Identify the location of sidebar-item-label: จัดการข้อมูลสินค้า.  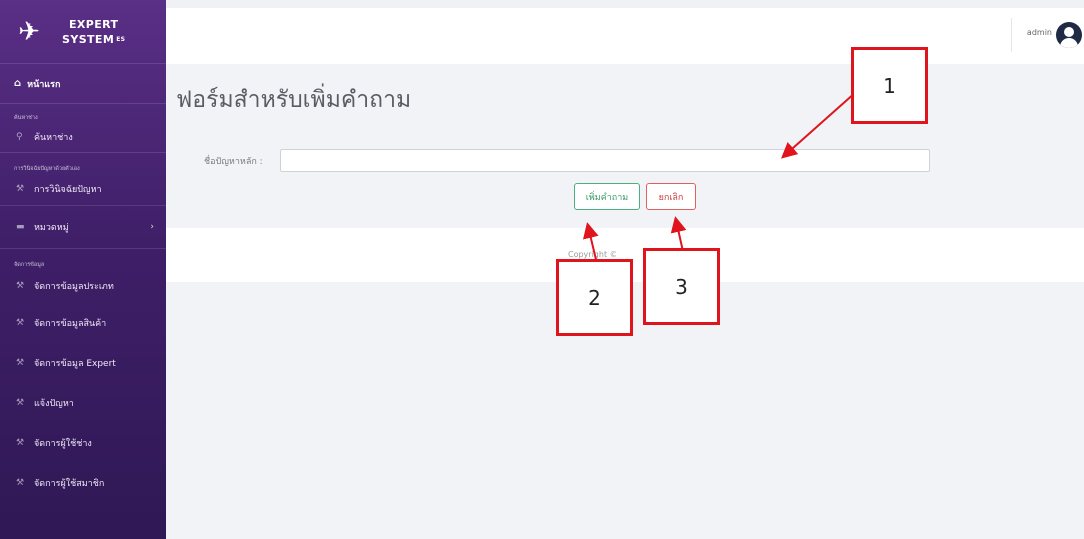
(70, 324).